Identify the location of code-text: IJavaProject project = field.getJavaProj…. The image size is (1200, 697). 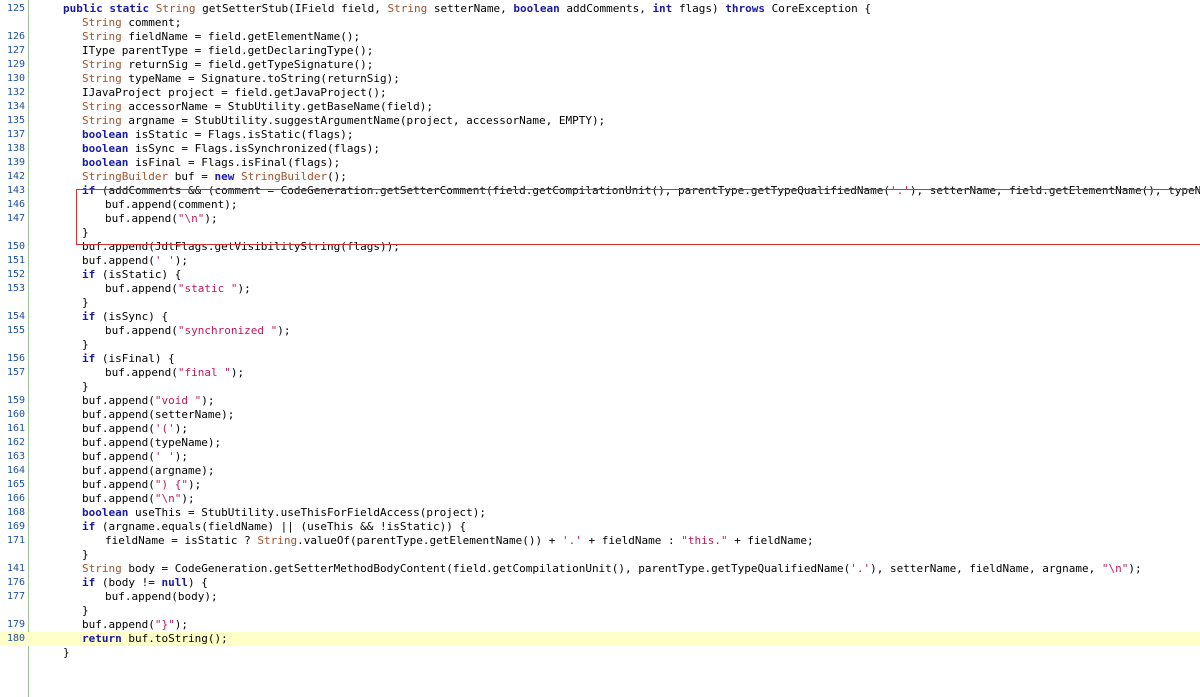
(234, 93).